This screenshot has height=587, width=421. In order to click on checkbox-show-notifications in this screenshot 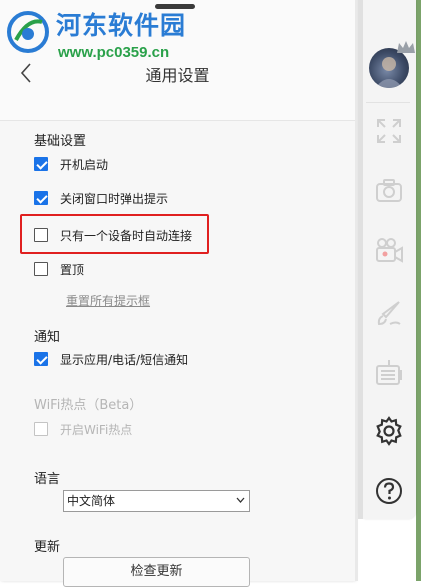, I will do `click(41, 359)`.